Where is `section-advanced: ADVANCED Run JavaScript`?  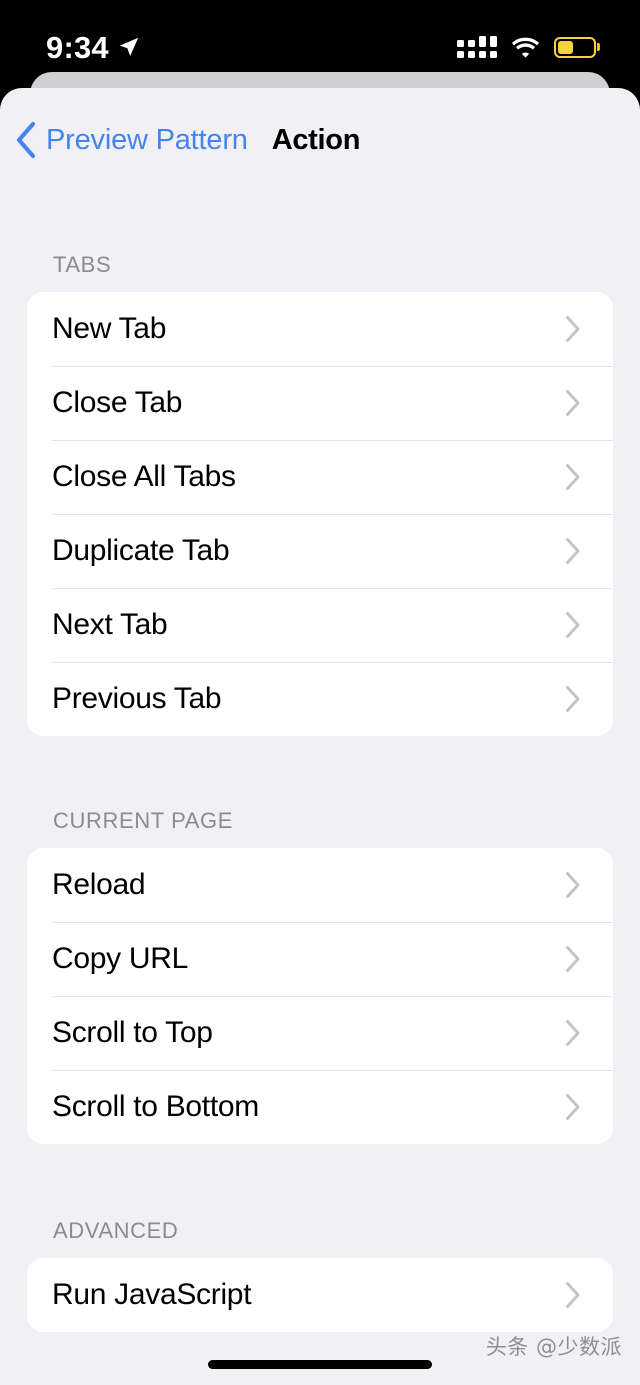
section-advanced: ADVANCED Run JavaScript is located at coordinates (320, 1275).